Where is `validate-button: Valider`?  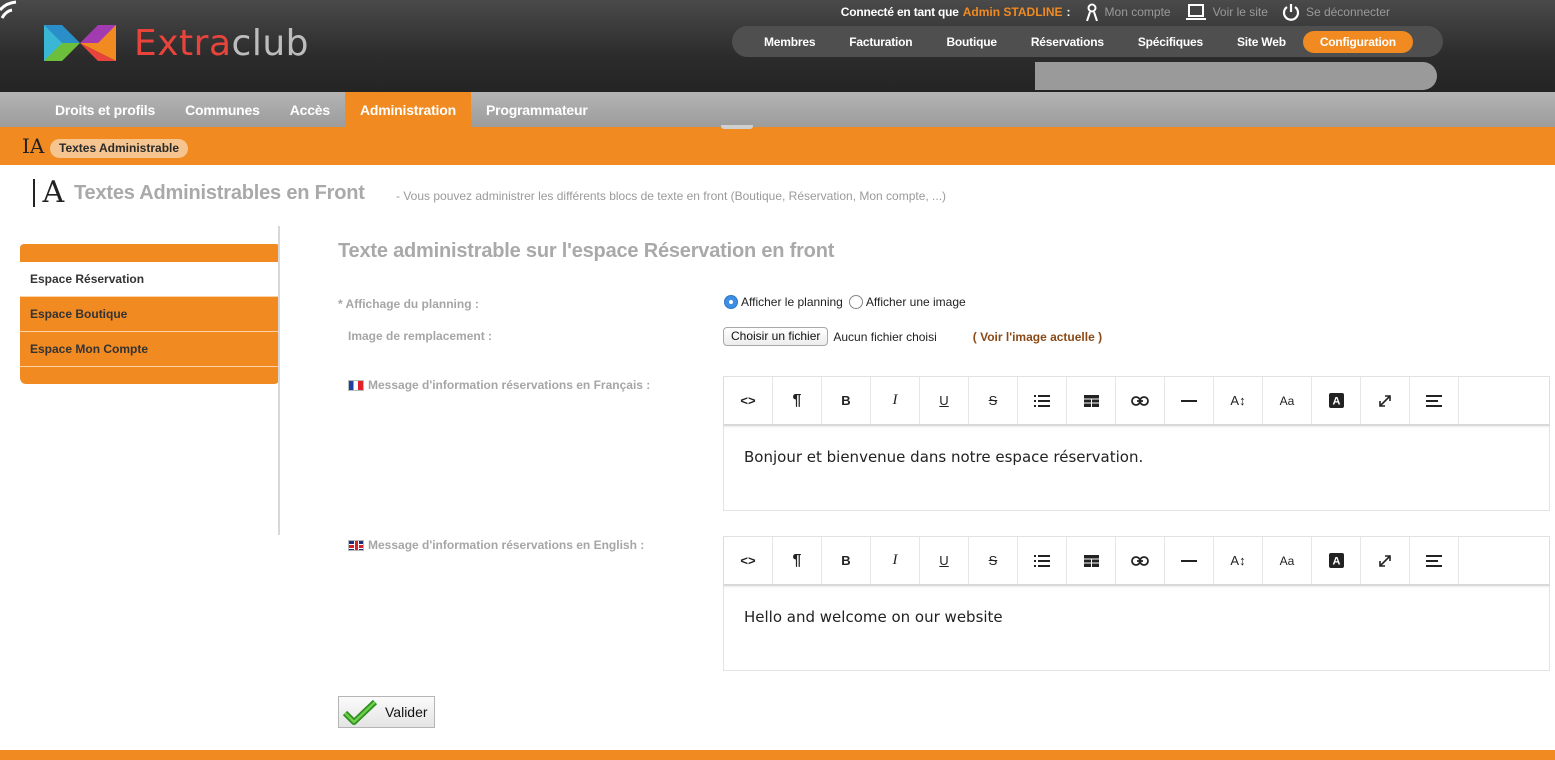 validate-button: Valider is located at coordinates (386, 712).